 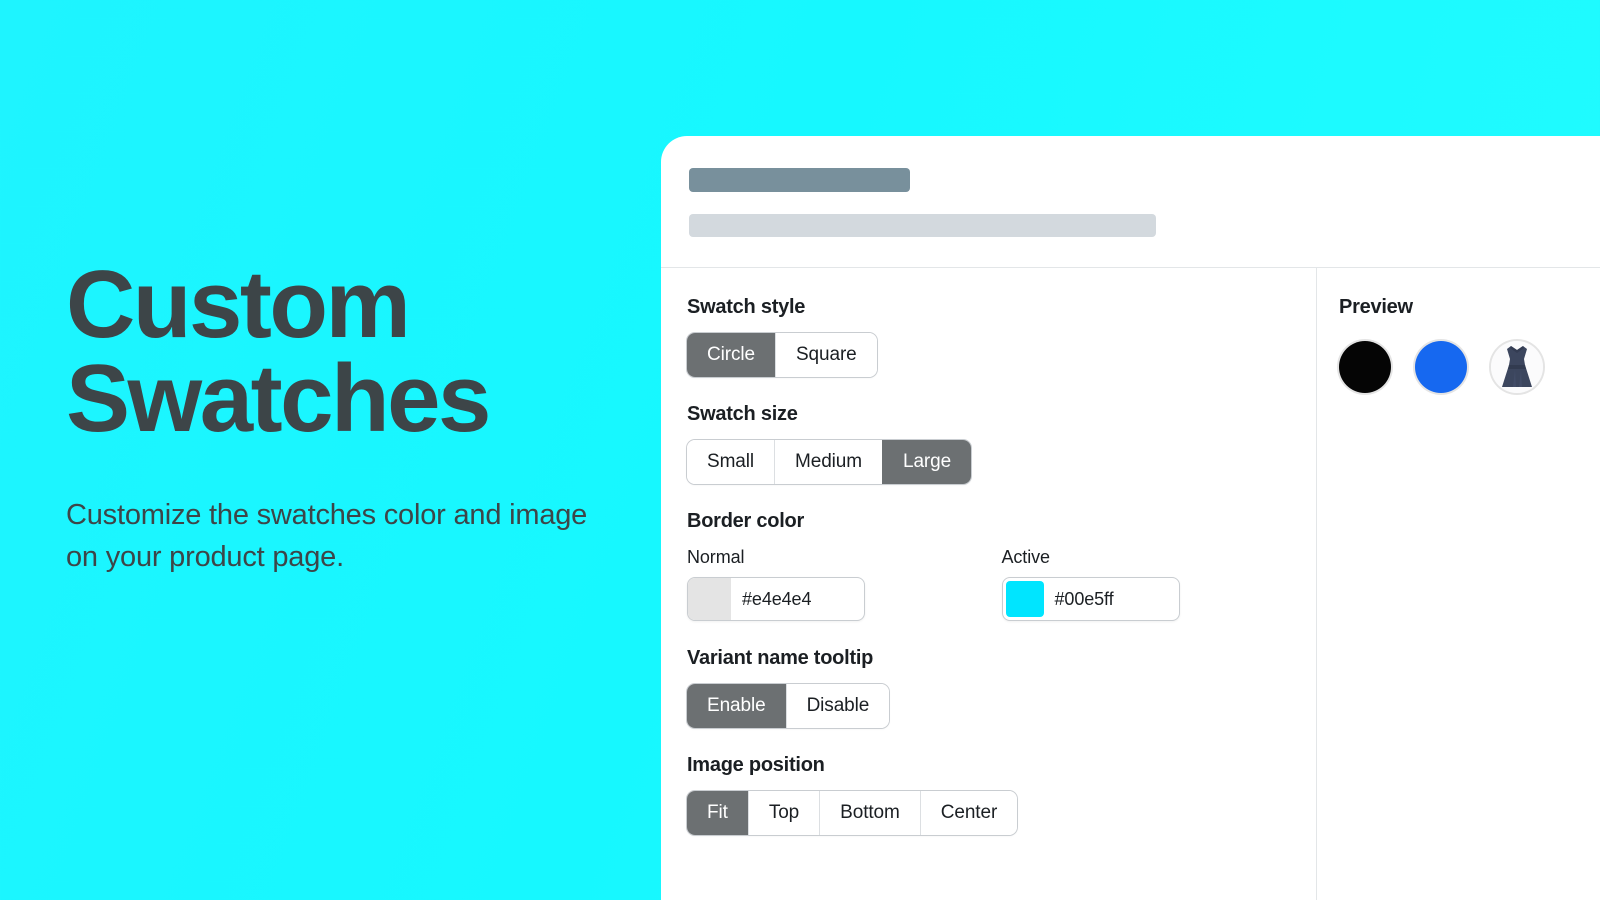 What do you see at coordinates (1469, 367) in the screenshot?
I see `preview-swatch-list` at bounding box center [1469, 367].